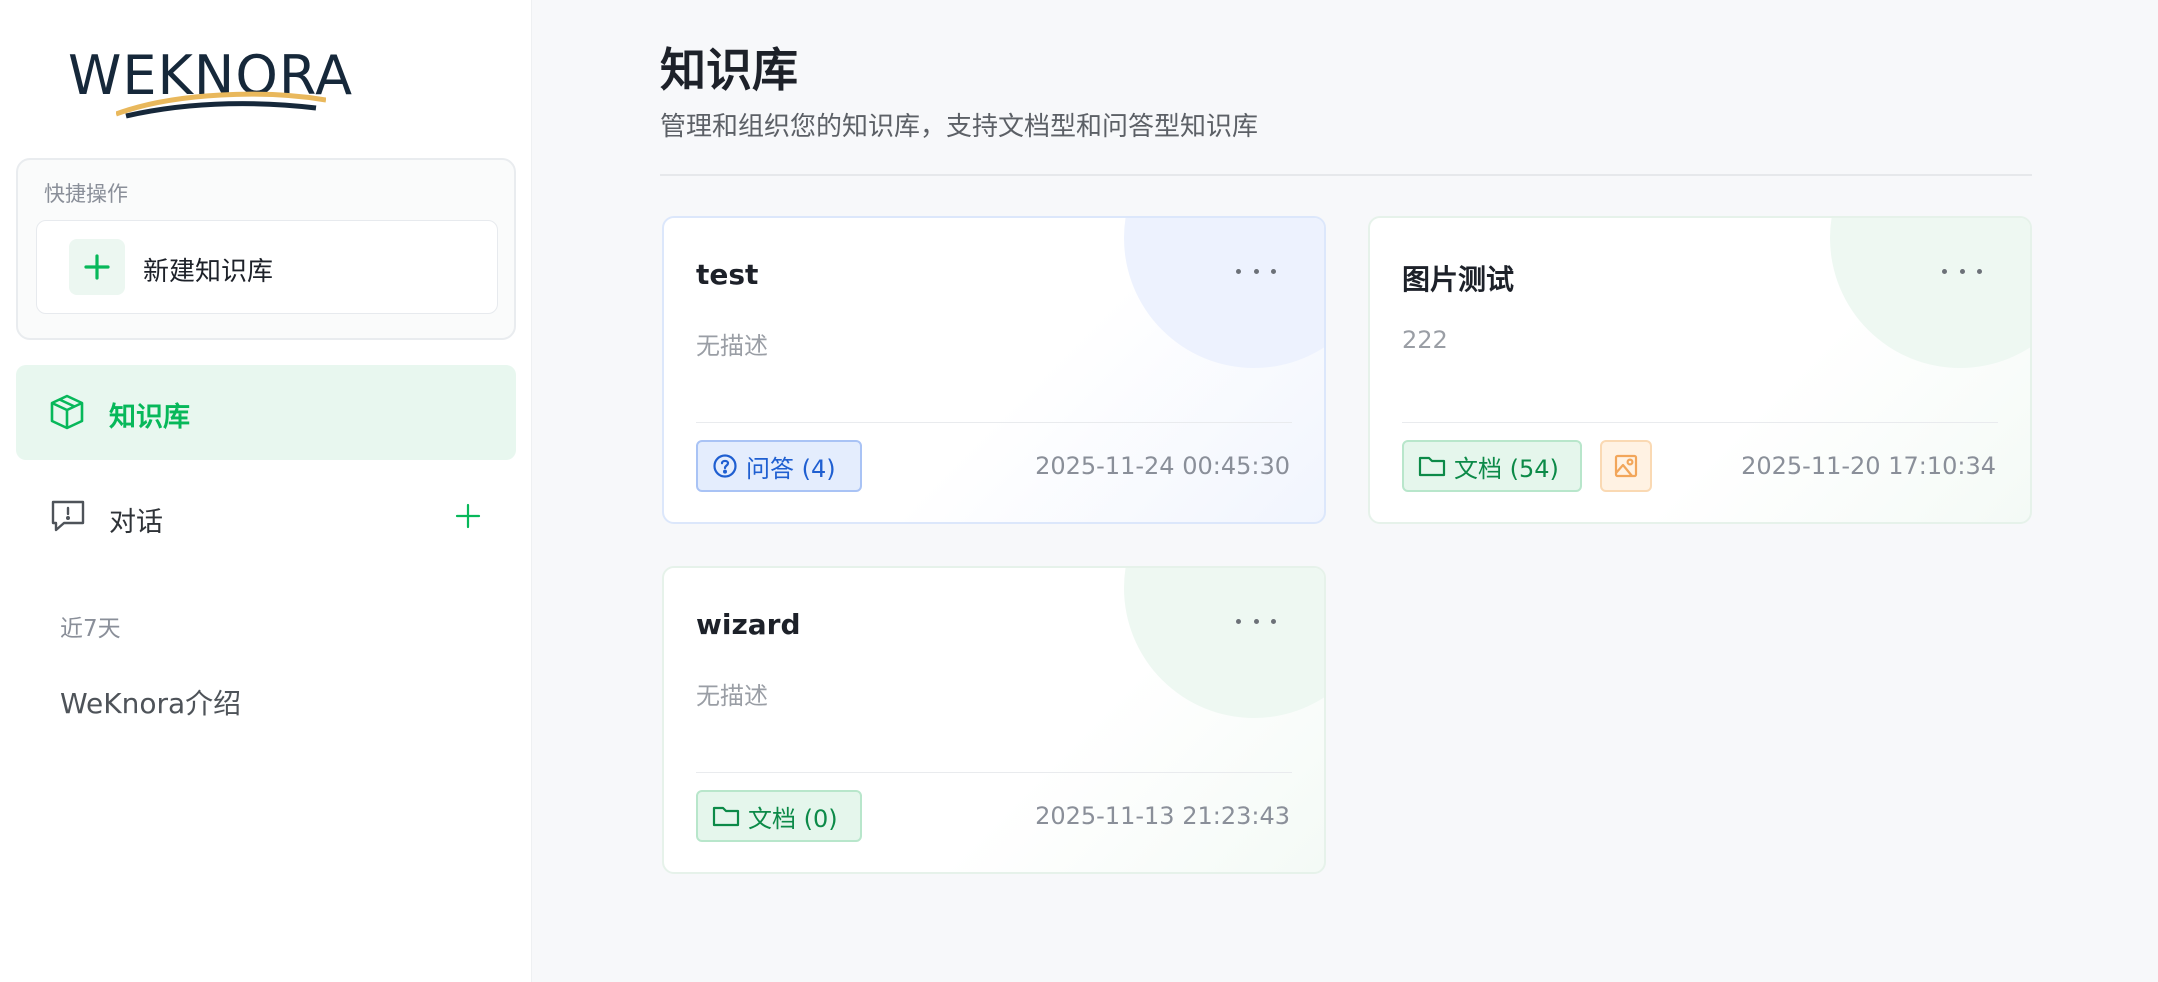 The width and height of the screenshot is (2158, 982). Describe the element at coordinates (67, 414) in the screenshot. I see `cube-icon` at that location.